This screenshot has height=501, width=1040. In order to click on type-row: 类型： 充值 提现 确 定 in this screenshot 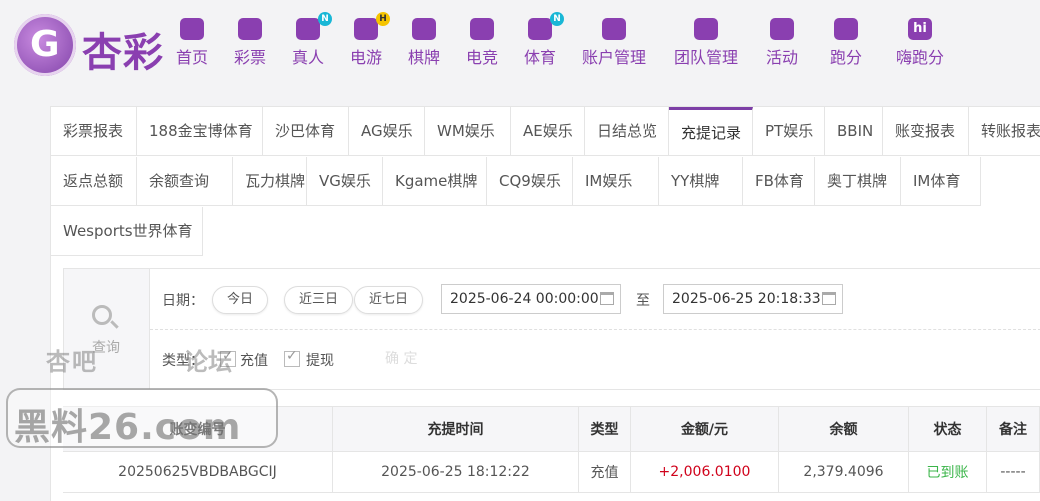, I will do `click(595, 359)`.